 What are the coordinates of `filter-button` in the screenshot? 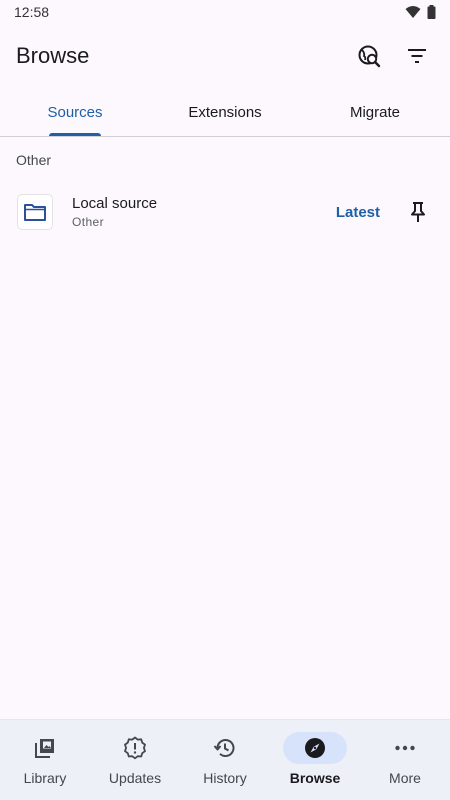 It's located at (417, 56).